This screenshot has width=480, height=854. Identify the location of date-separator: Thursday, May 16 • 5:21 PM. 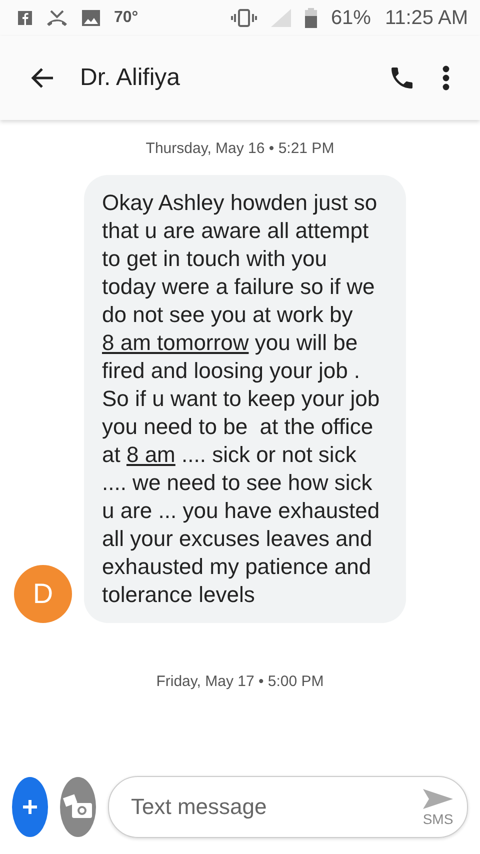
(240, 148).